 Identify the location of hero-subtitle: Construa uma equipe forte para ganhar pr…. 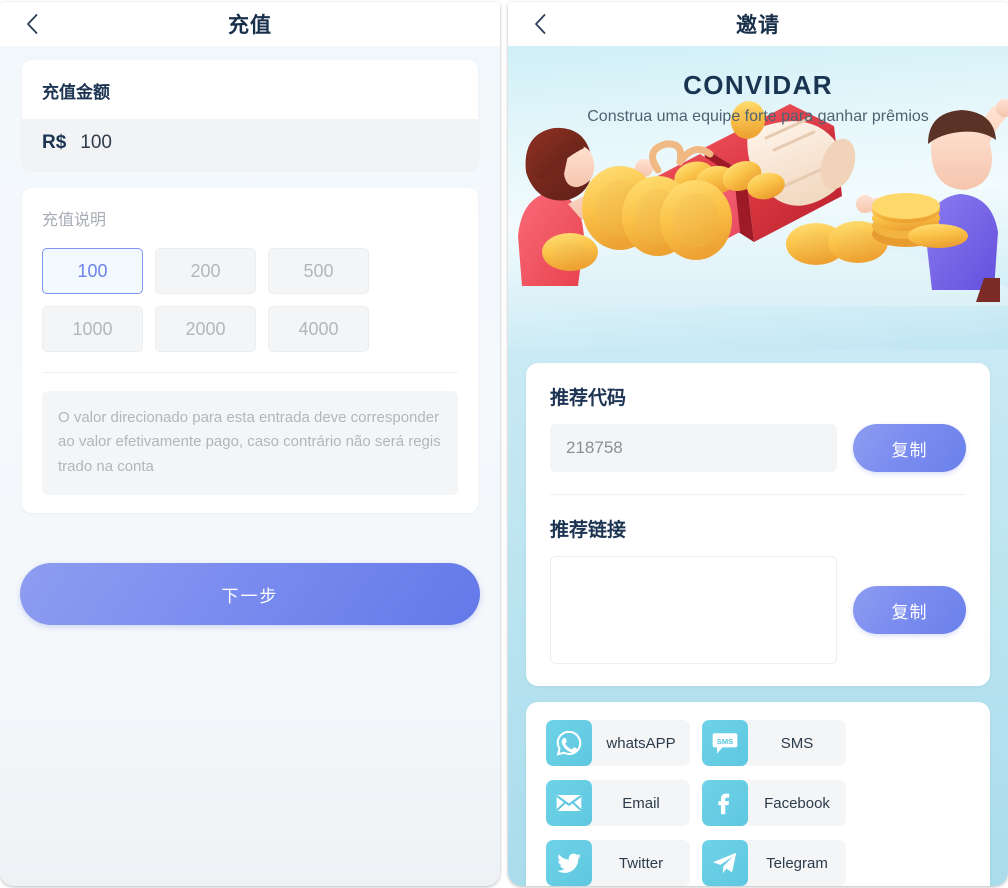
(758, 116).